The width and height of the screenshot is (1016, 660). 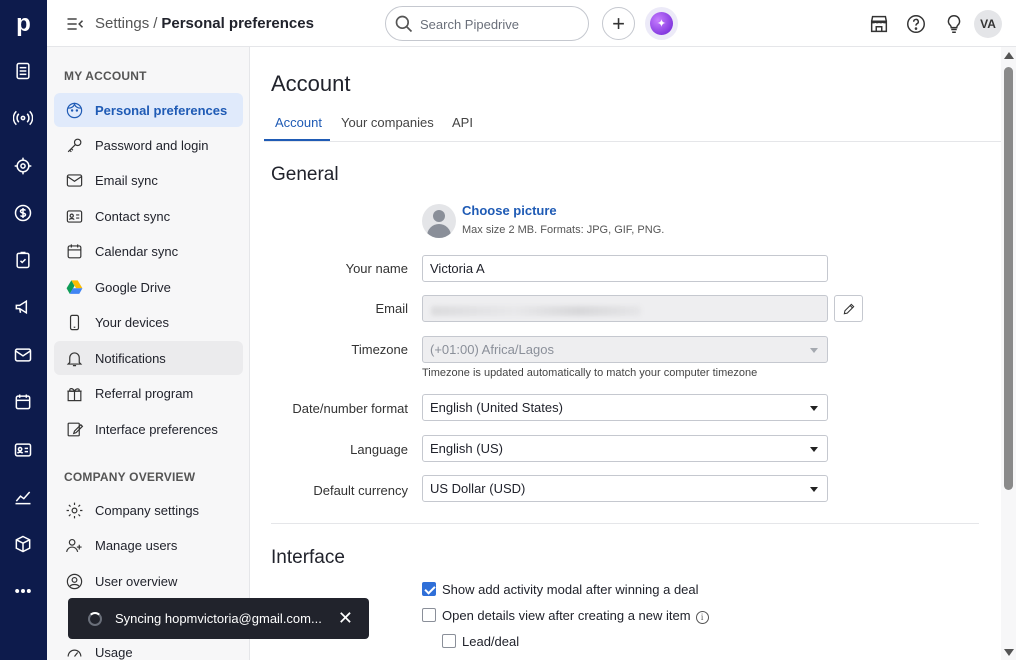 I want to click on edit-layout-icon, so click(x=74, y=429).